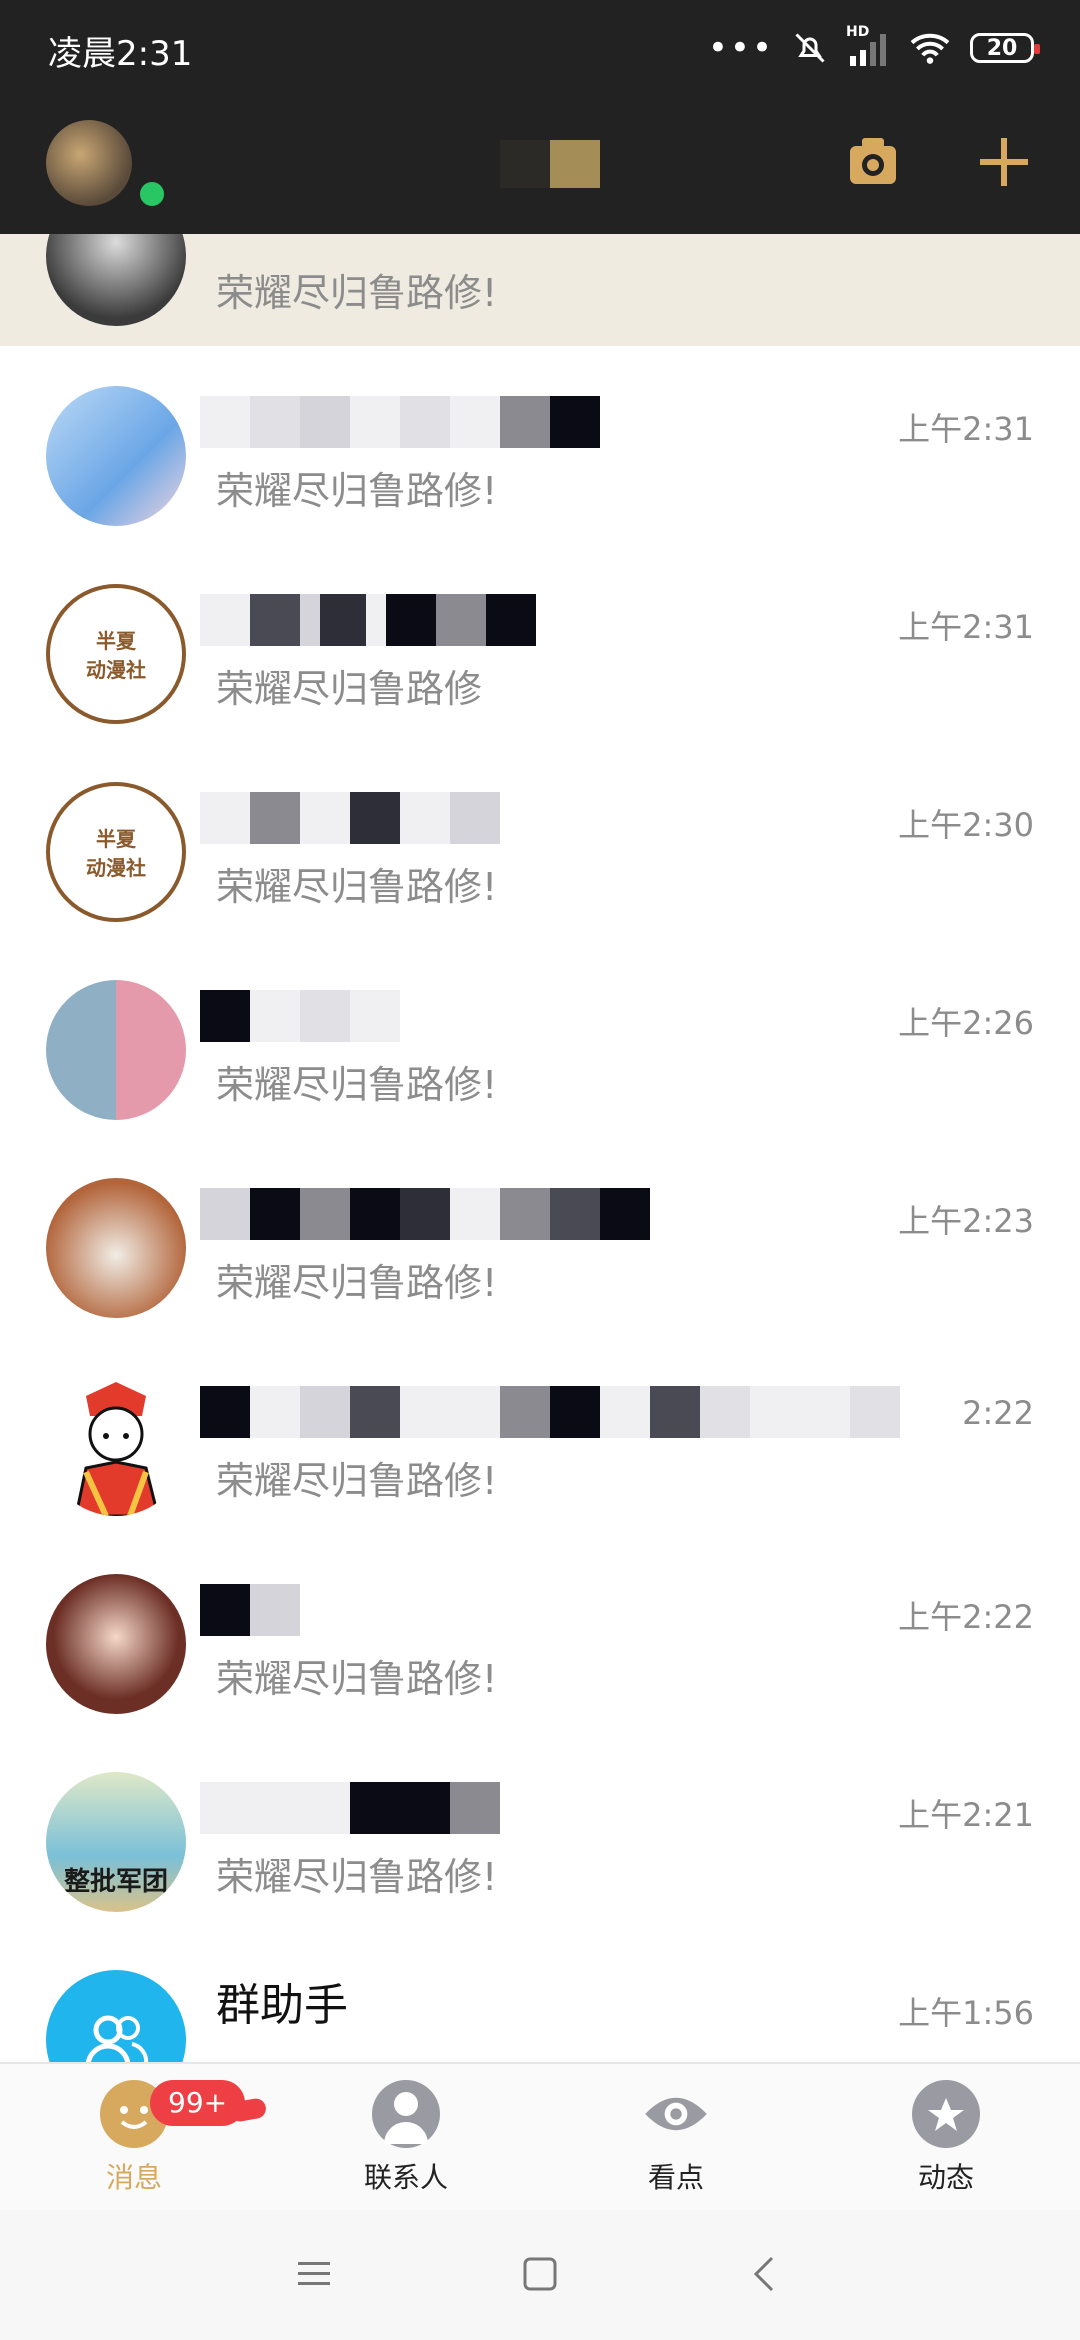  Describe the element at coordinates (540, 643) in the screenshot. I see `conversation-row: 半夏 动漫社 上午2:31 荣耀尽归鲁路修` at that location.